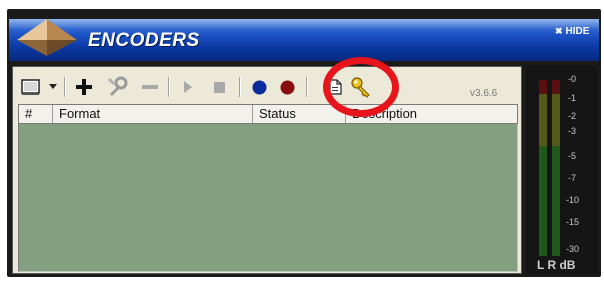  What do you see at coordinates (53, 87) in the screenshot?
I see `dropdown-arrow-icon` at bounding box center [53, 87].